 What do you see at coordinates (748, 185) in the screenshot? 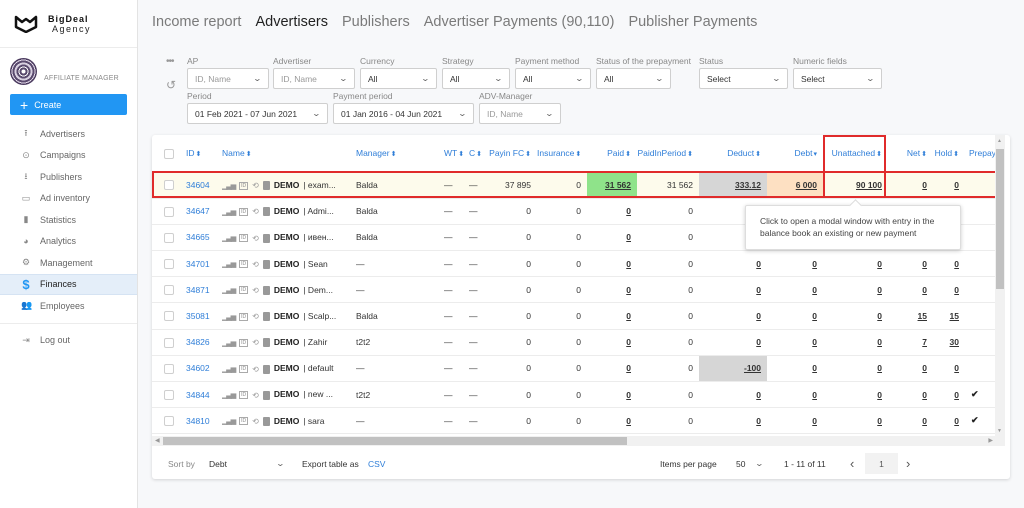
I see `deduct-link: 333.12` at bounding box center [748, 185].